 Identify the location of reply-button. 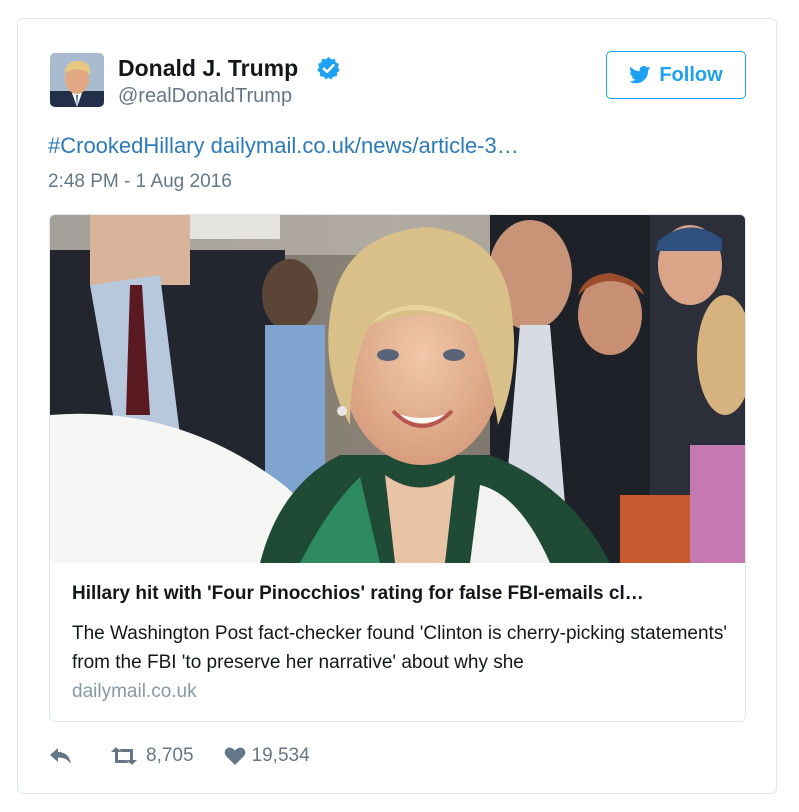
(61, 756).